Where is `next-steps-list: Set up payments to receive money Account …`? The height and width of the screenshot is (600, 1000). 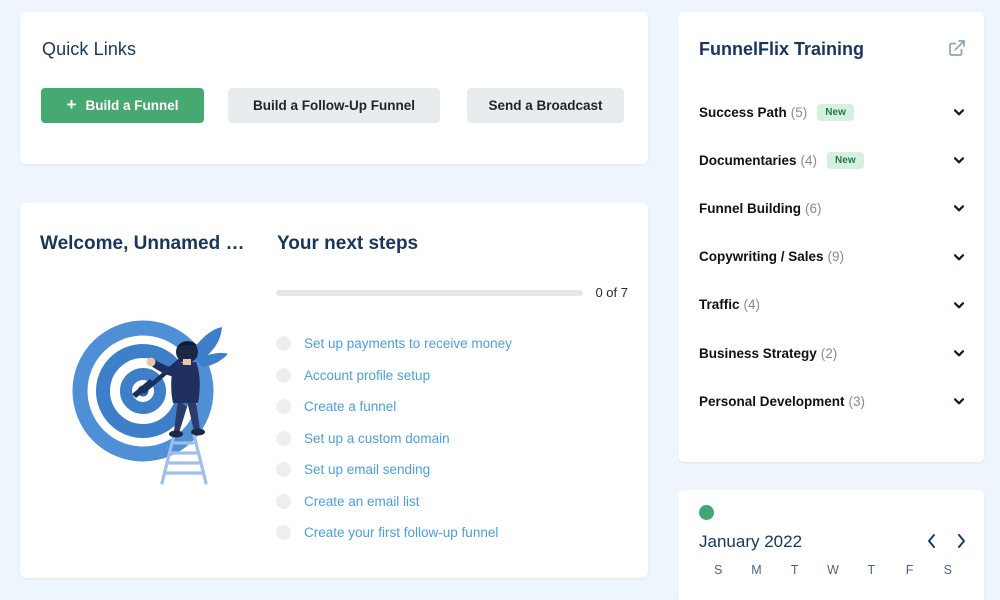
next-steps-list: Set up payments to receive money Account … is located at coordinates (456, 438).